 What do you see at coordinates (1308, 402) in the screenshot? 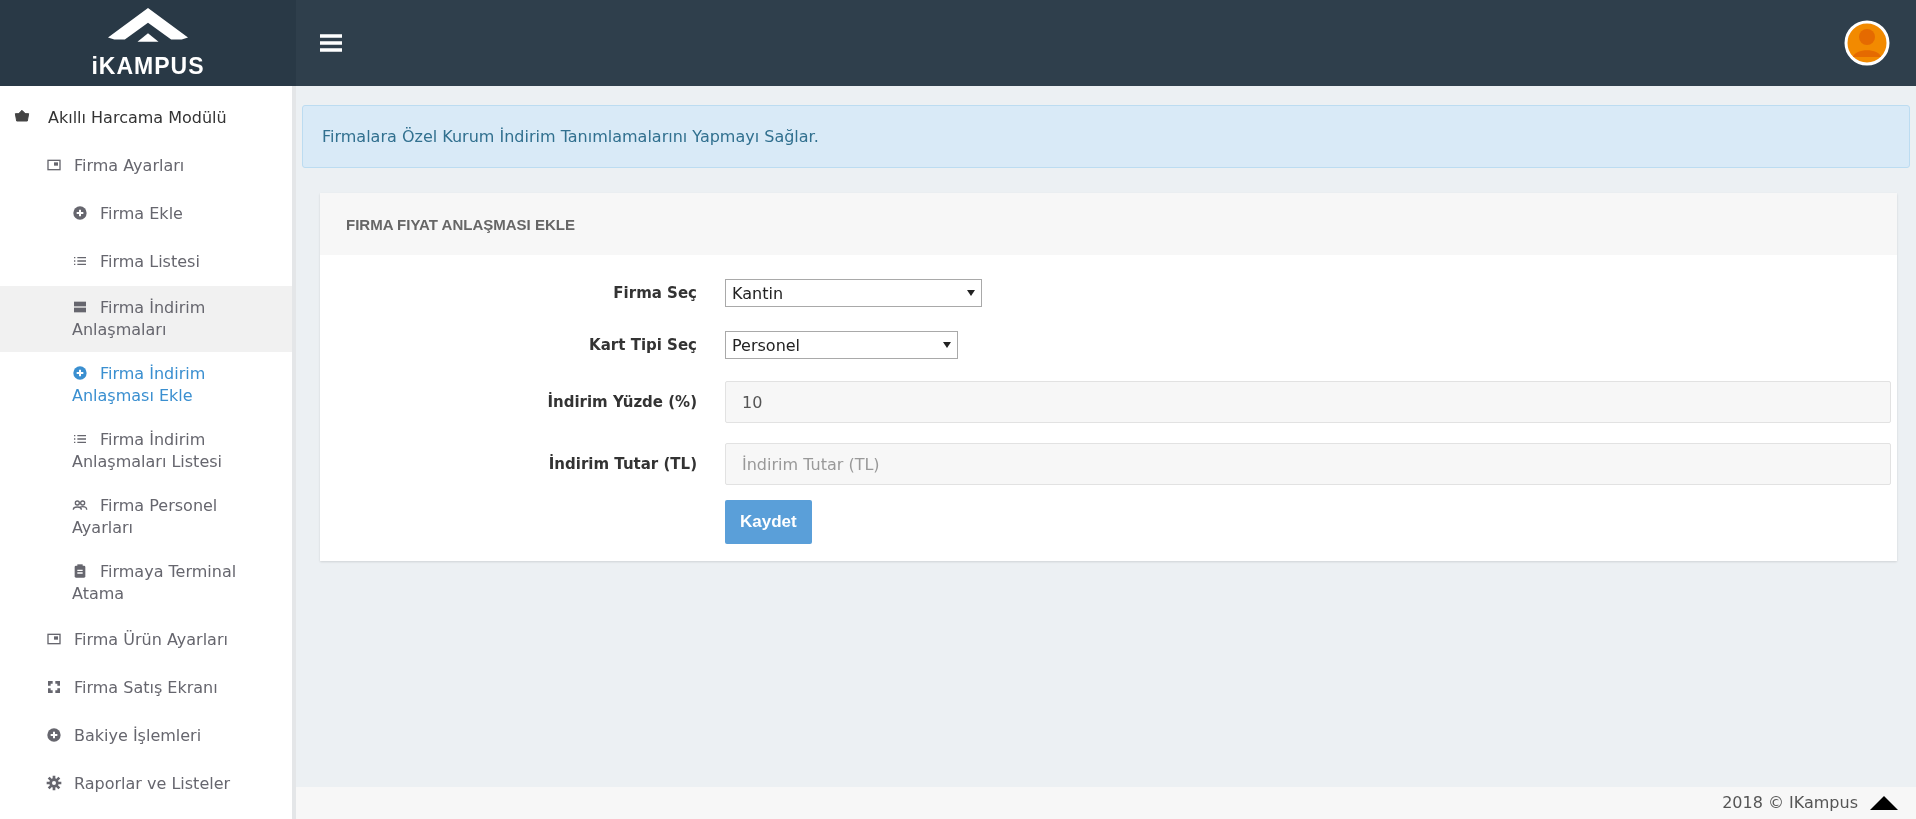
I see `input-field: 10` at bounding box center [1308, 402].